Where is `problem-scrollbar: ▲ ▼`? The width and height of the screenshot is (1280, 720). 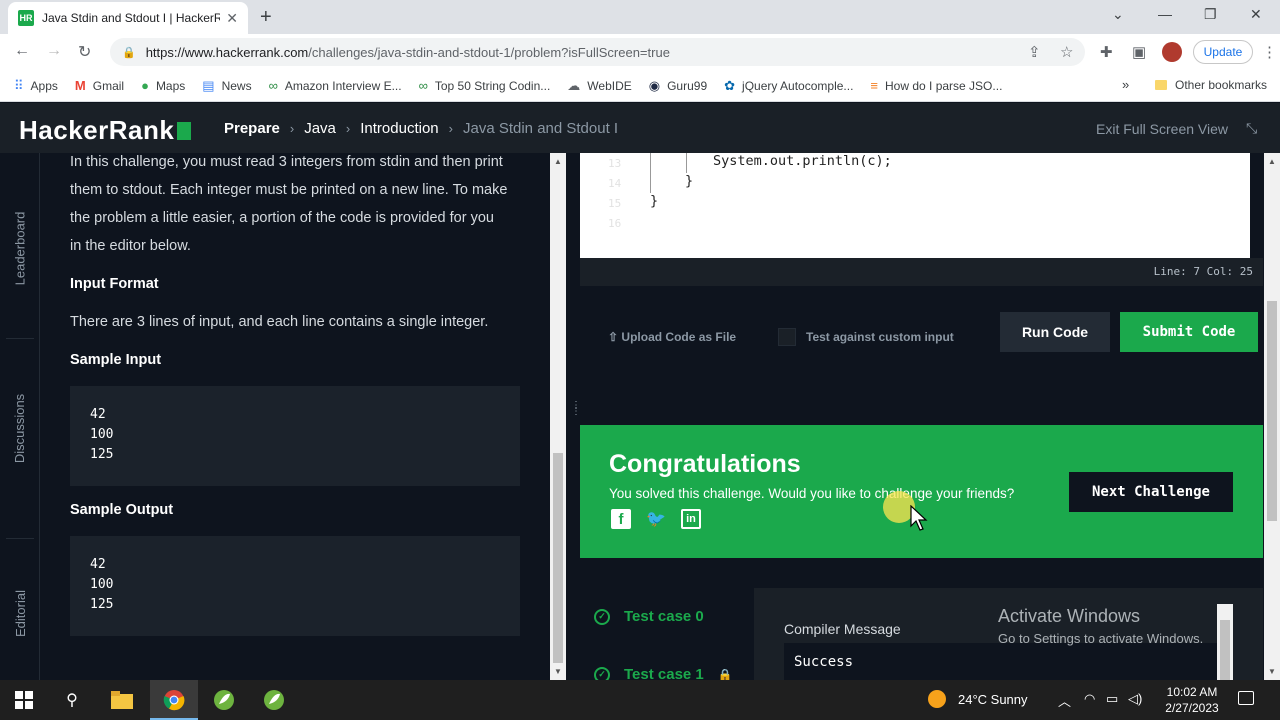
problem-scrollbar: ▲ ▼ is located at coordinates (558, 416).